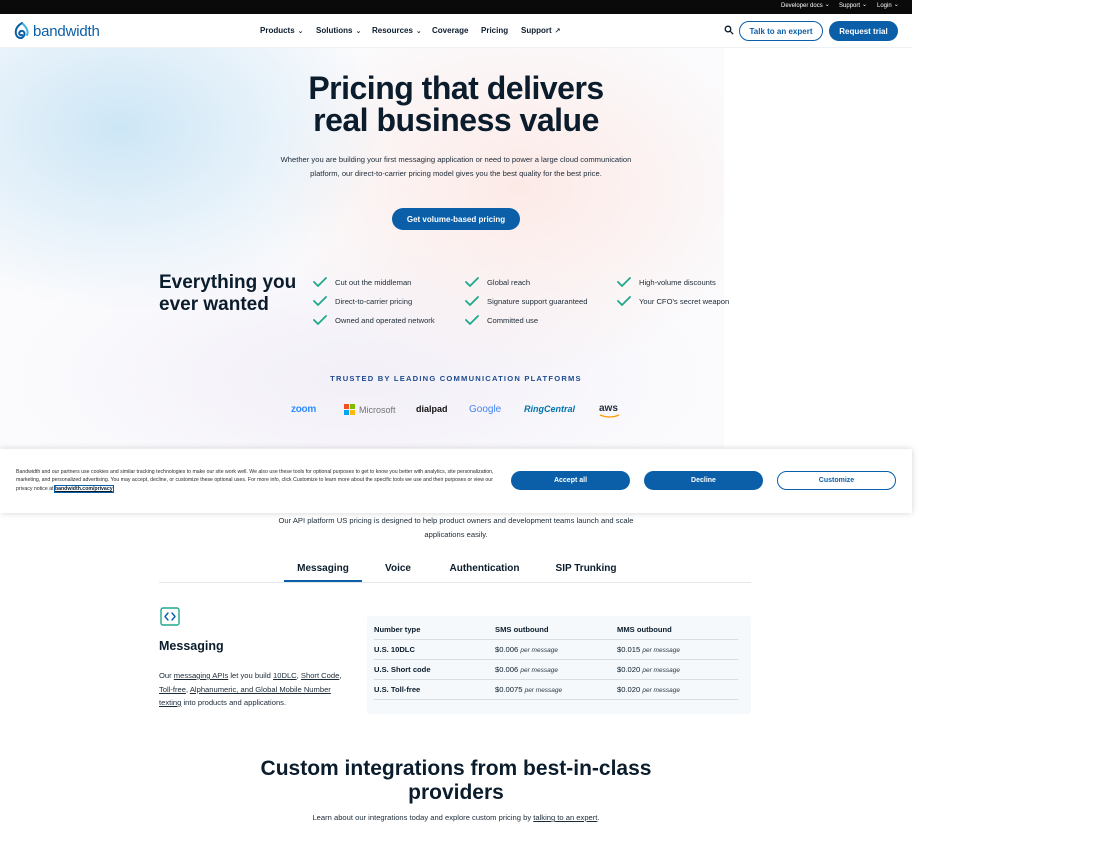 Image resolution: width=1100 pixels, height=854 pixels. I want to click on bandwidth-logo-icon, so click(21, 30).